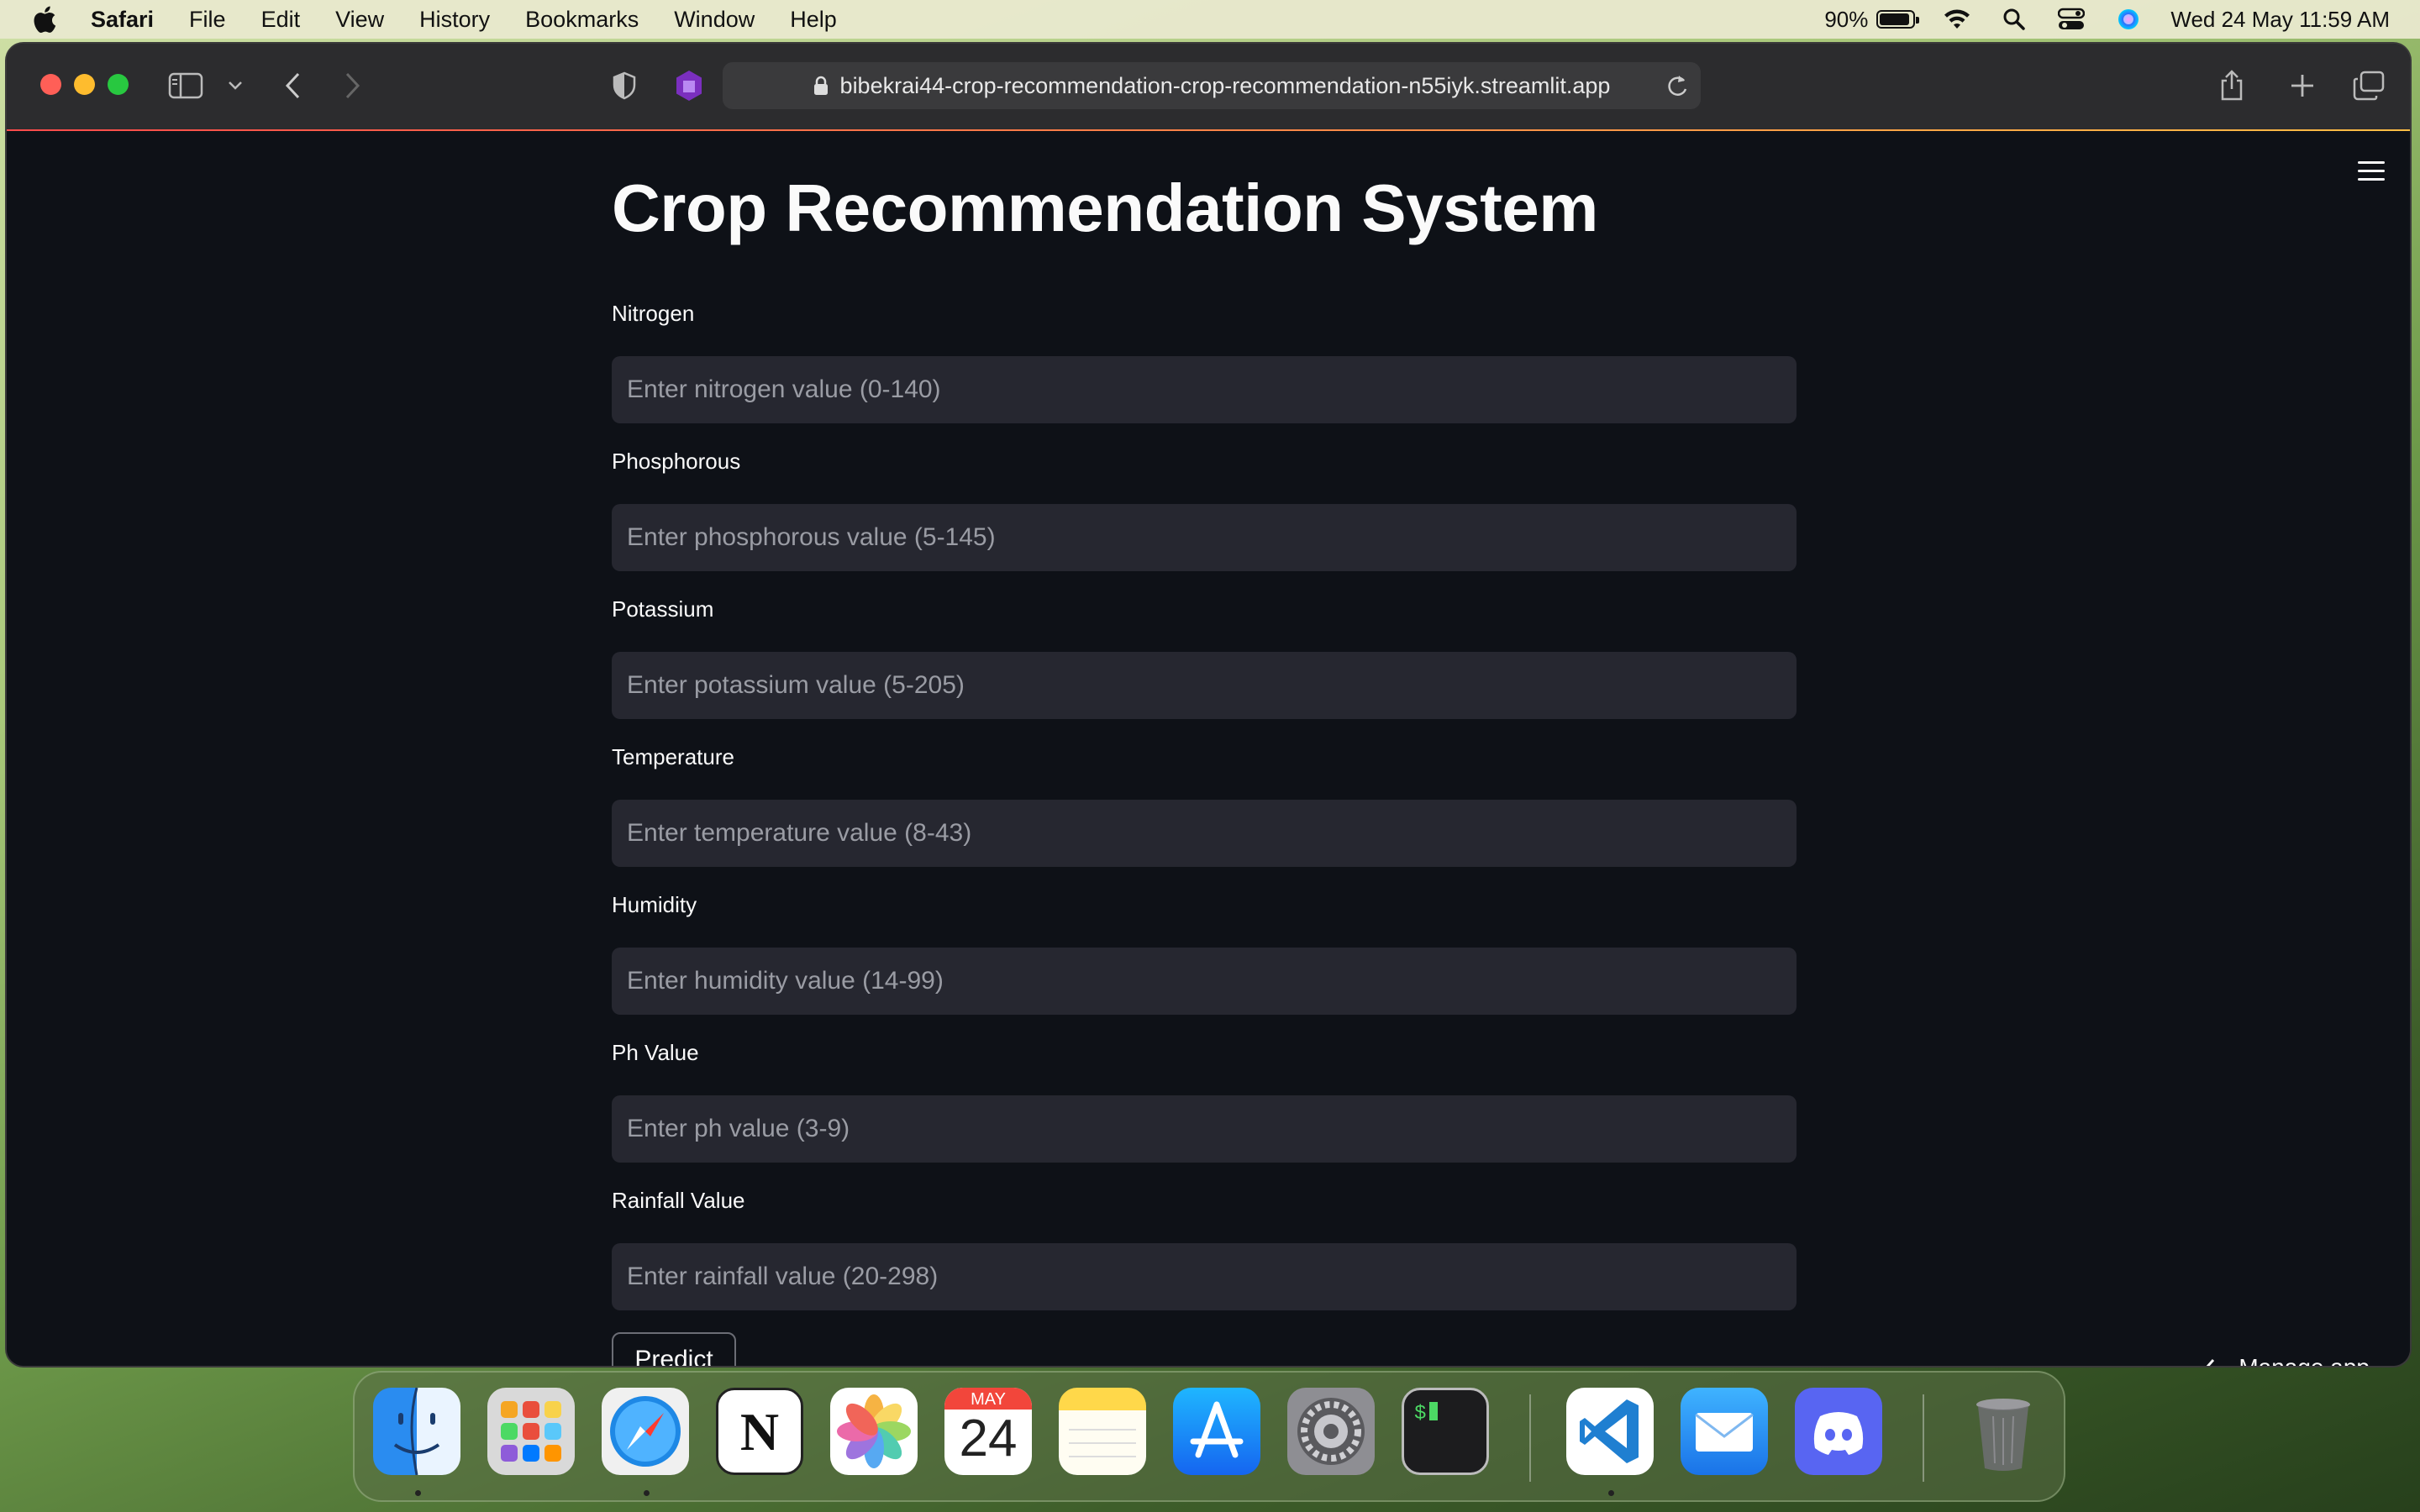  Describe the element at coordinates (1957, 19) in the screenshot. I see `wifi-icon` at that location.